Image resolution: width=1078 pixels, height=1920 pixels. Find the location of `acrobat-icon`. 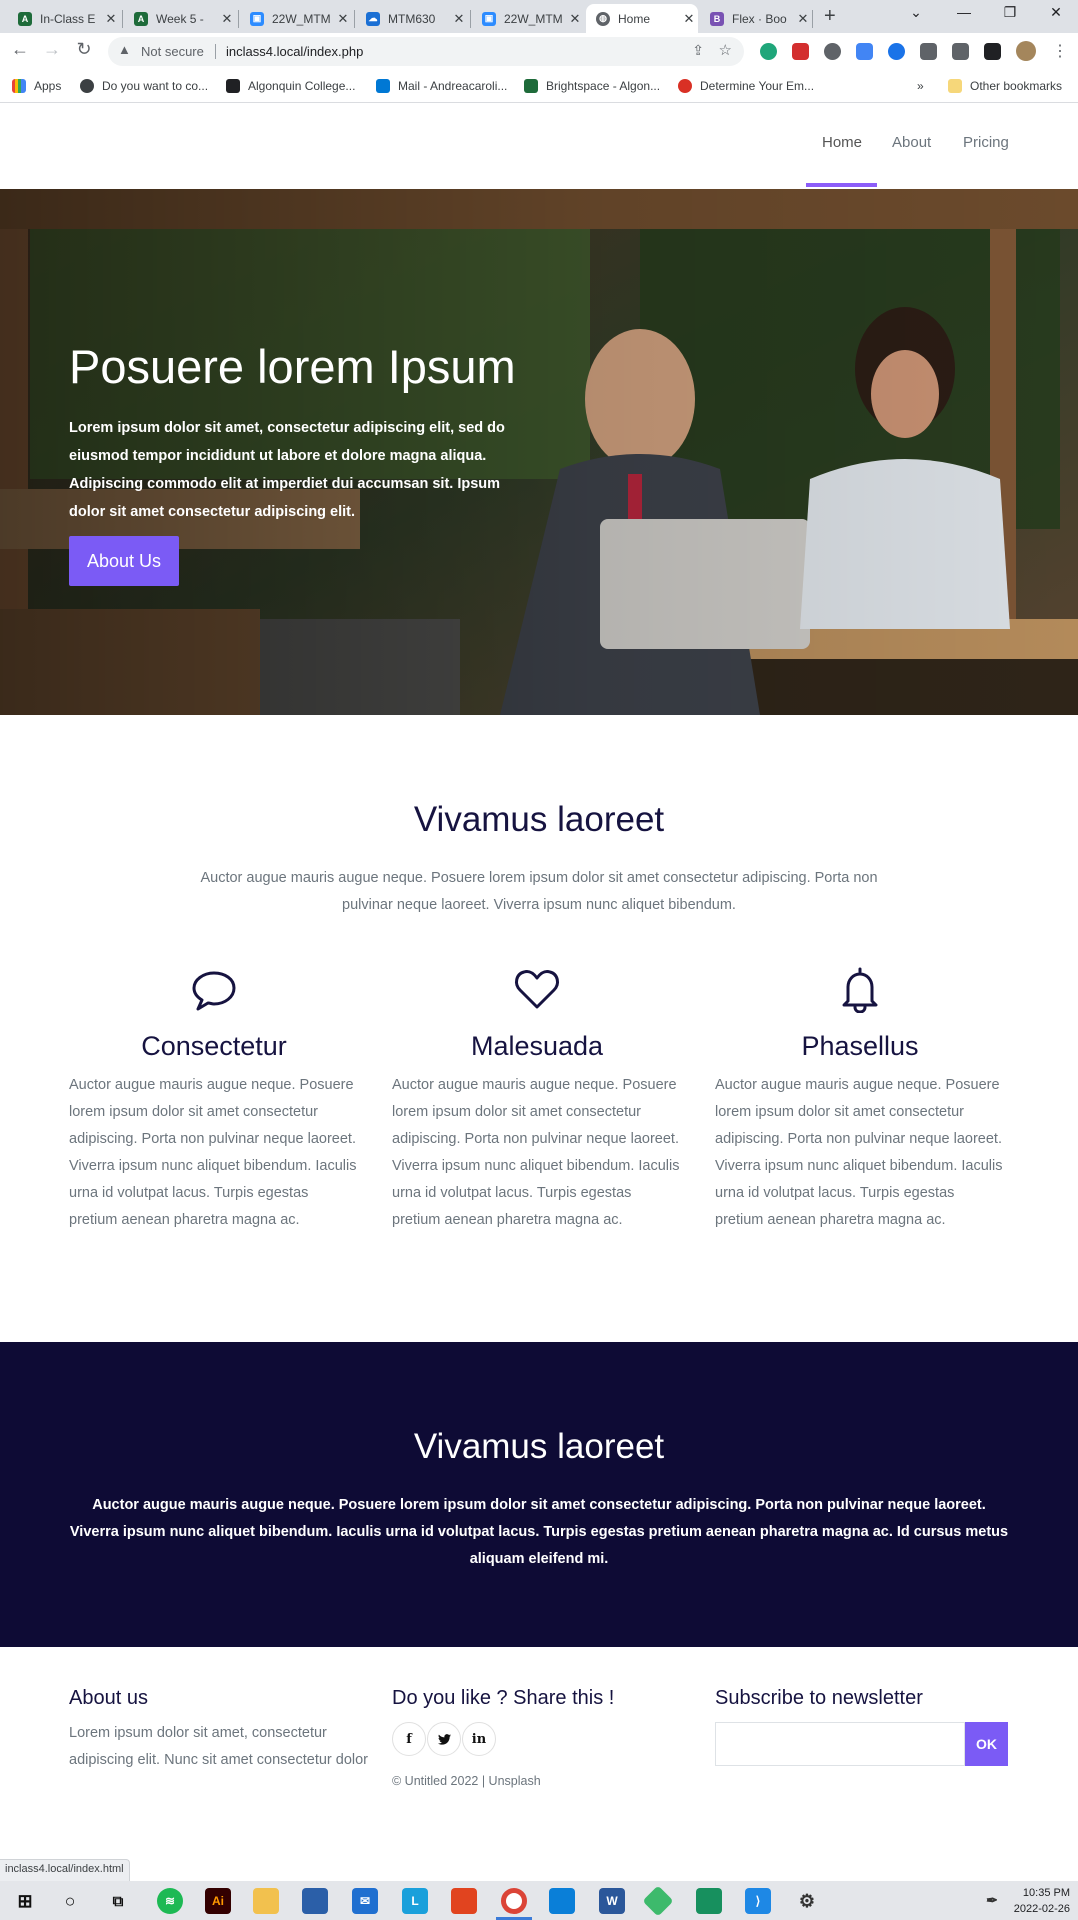

acrobat-icon is located at coordinates (800, 51).